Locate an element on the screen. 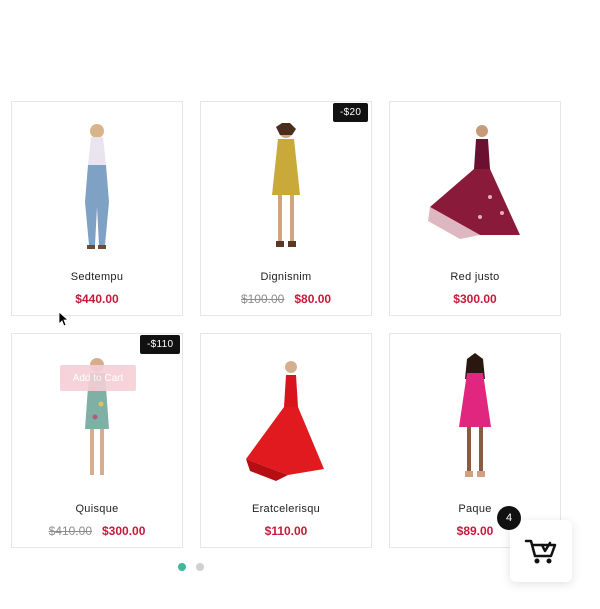 This screenshot has width=600, height=609. product-name: Dignisnim is located at coordinates (286, 277).